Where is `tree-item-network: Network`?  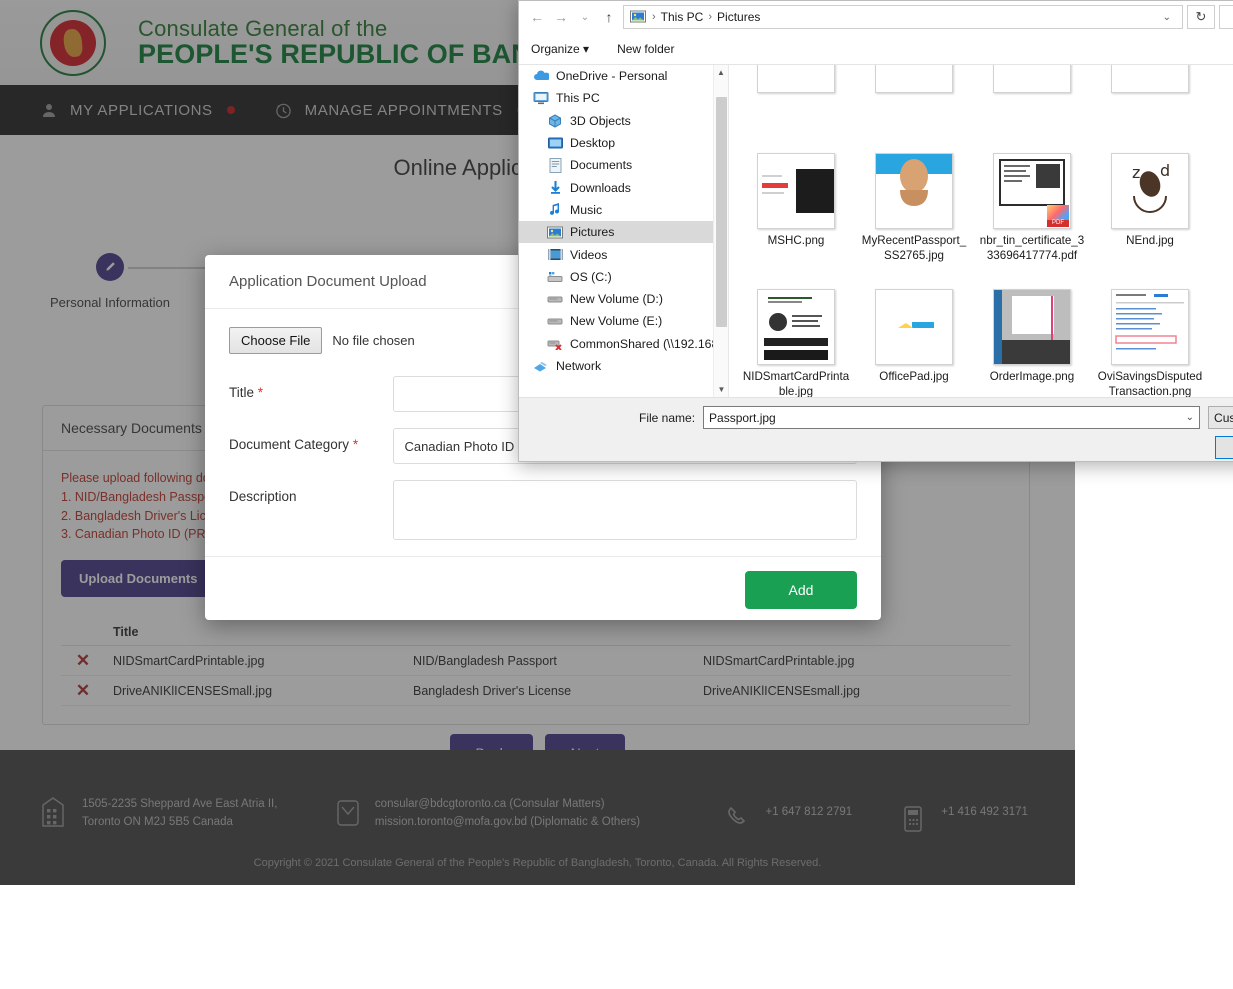 tree-item-network: Network is located at coordinates (623, 366).